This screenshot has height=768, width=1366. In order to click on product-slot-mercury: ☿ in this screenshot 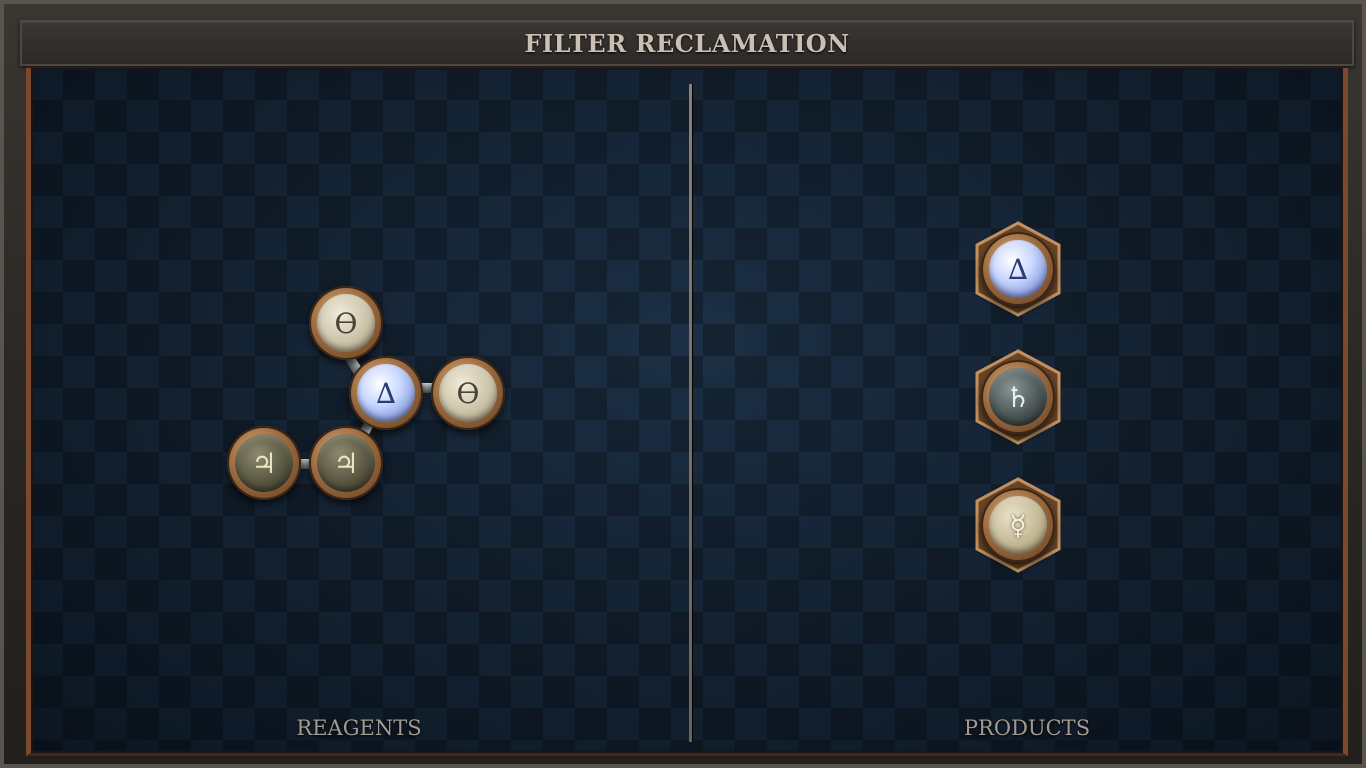, I will do `click(1018, 525)`.